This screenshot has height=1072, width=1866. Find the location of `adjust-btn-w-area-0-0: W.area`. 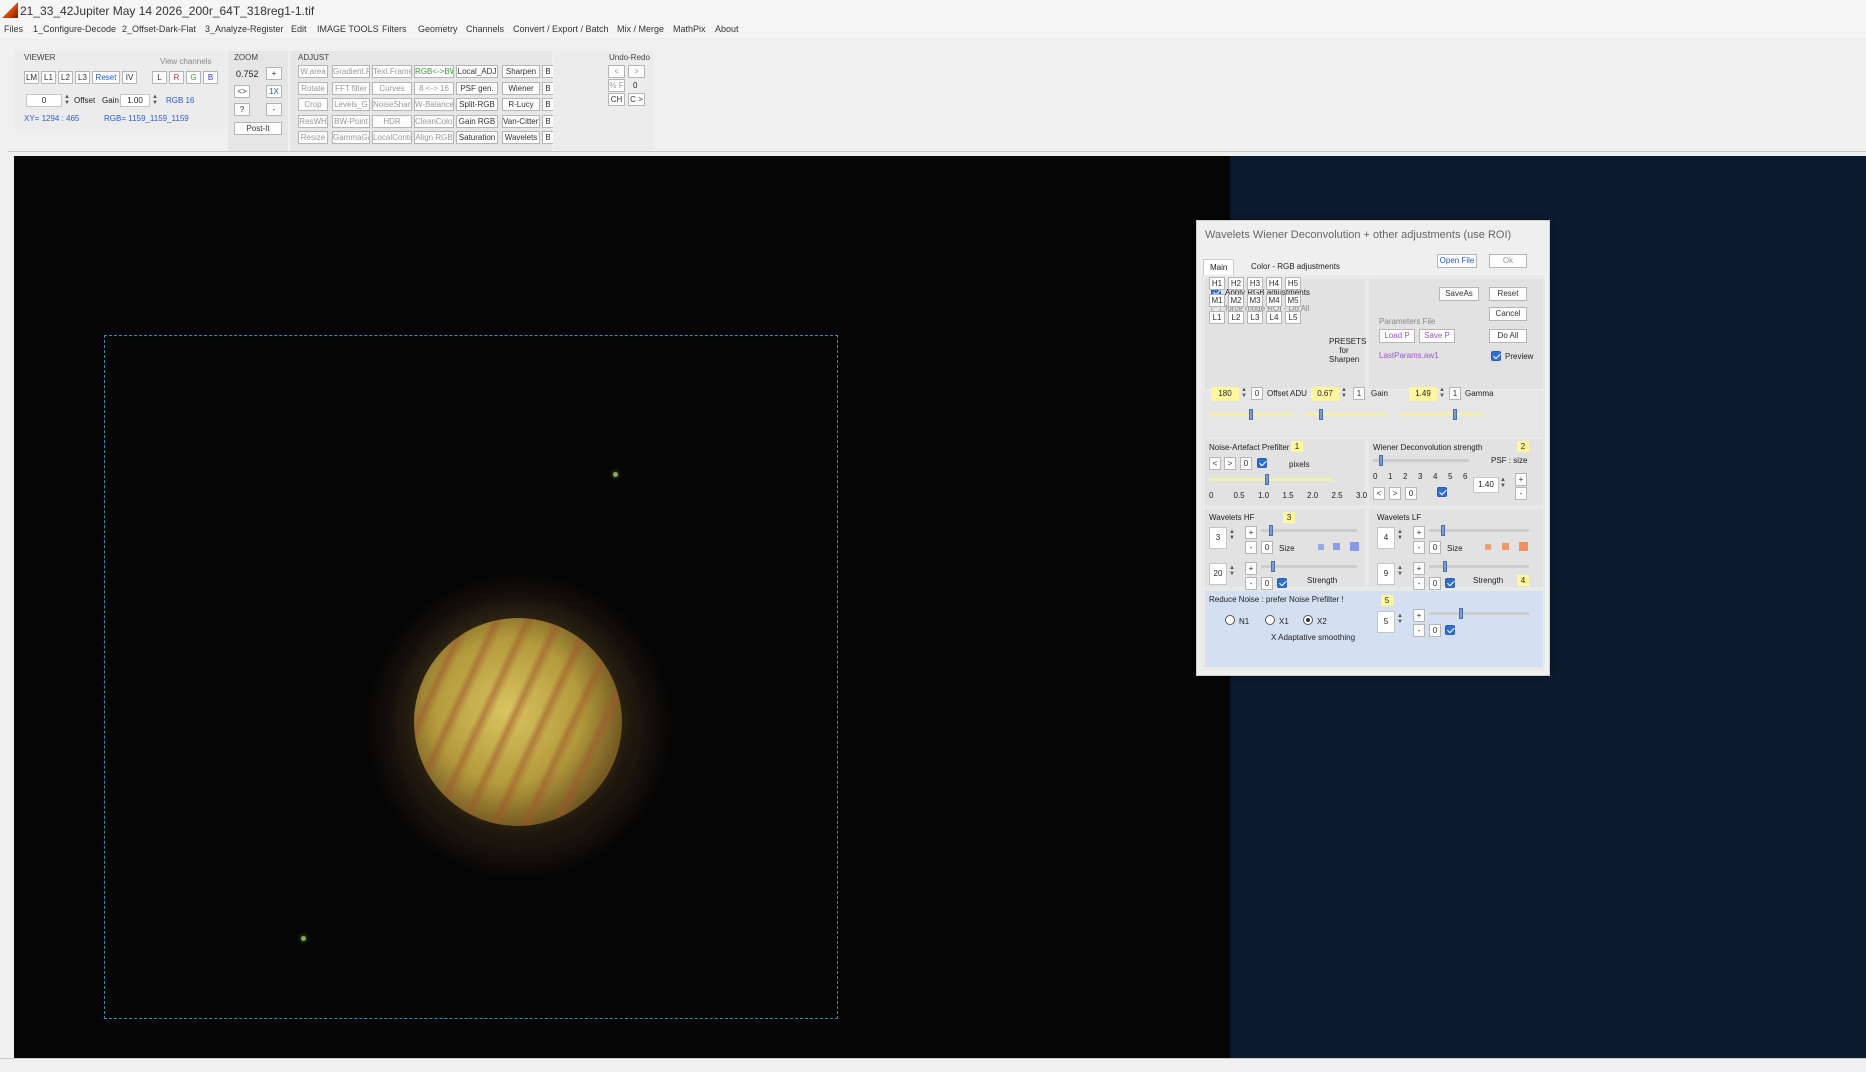

adjust-btn-w-area-0-0: W.area is located at coordinates (313, 71).